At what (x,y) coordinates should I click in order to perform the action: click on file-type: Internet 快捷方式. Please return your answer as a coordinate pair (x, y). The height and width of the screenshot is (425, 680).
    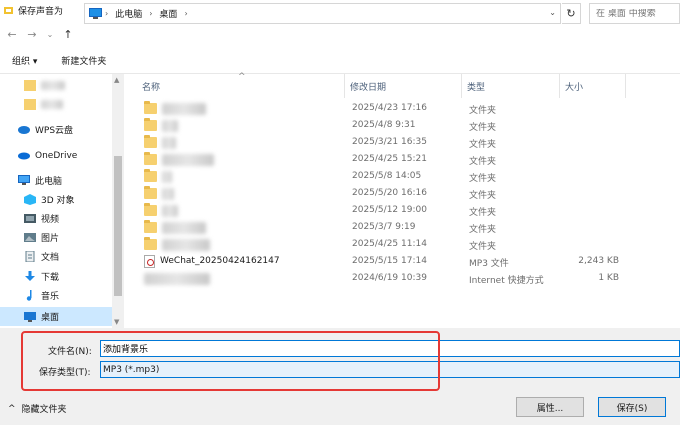
    Looking at the image, I should click on (506, 281).